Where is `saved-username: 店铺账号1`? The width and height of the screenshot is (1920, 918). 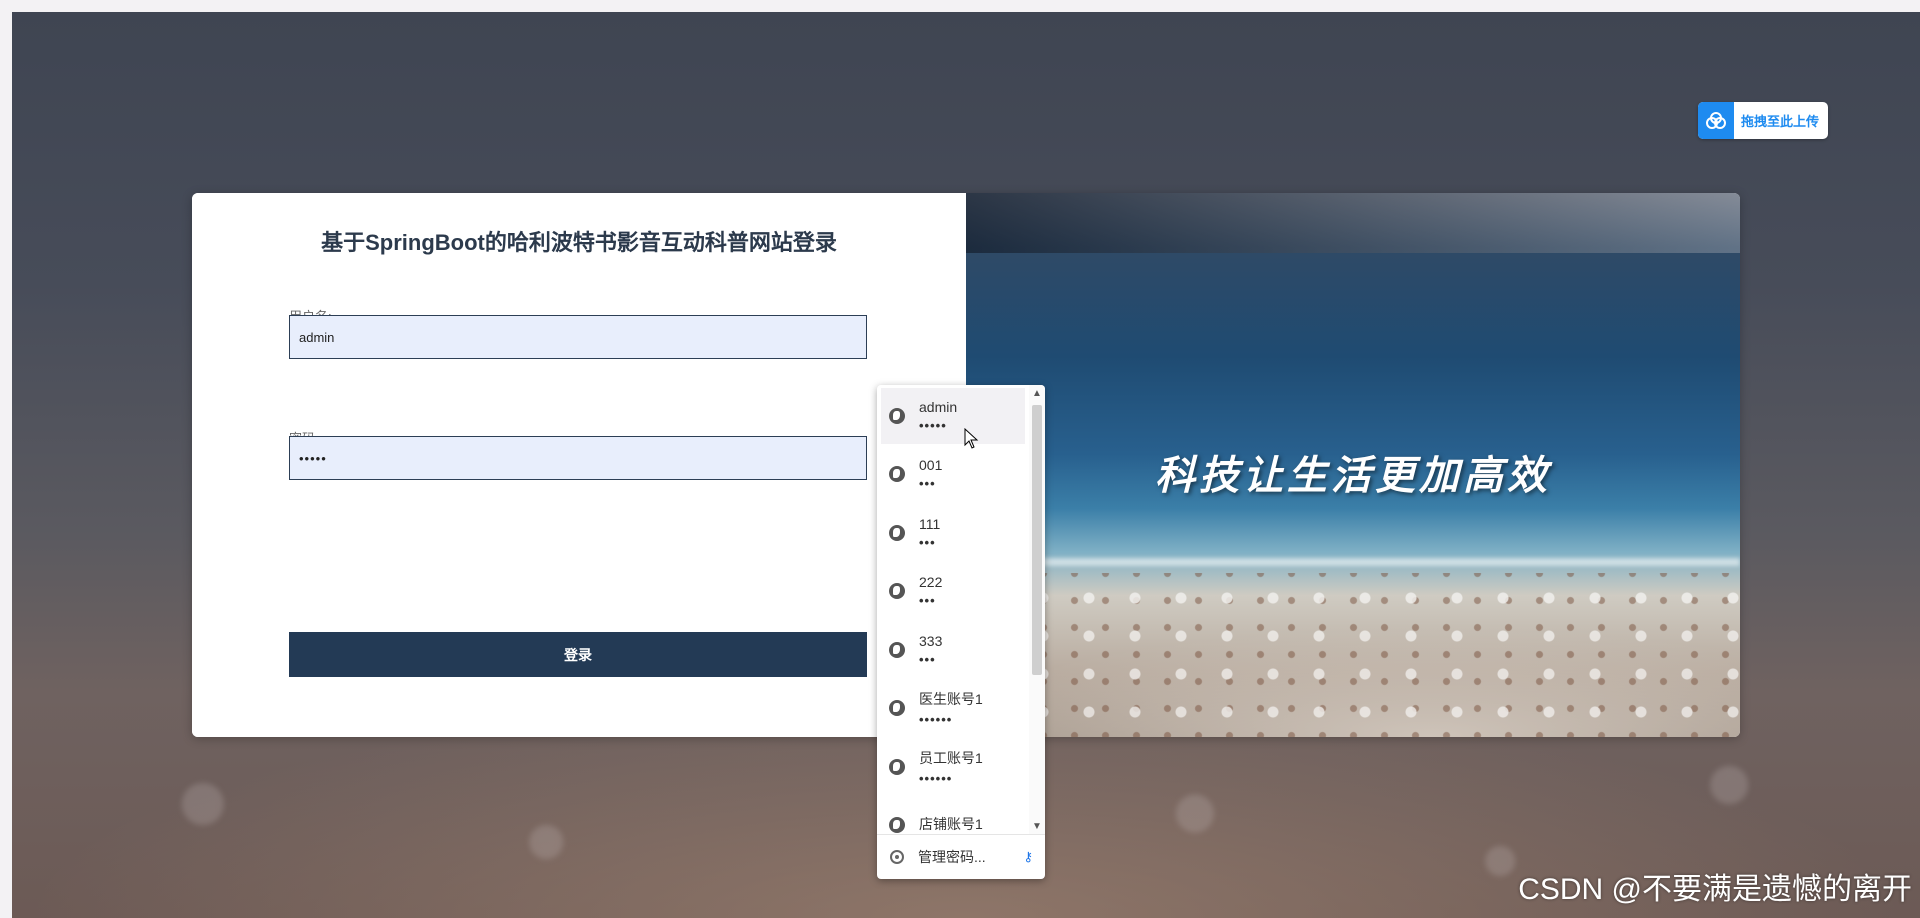
saved-username: 店铺账号1 is located at coordinates (951, 823).